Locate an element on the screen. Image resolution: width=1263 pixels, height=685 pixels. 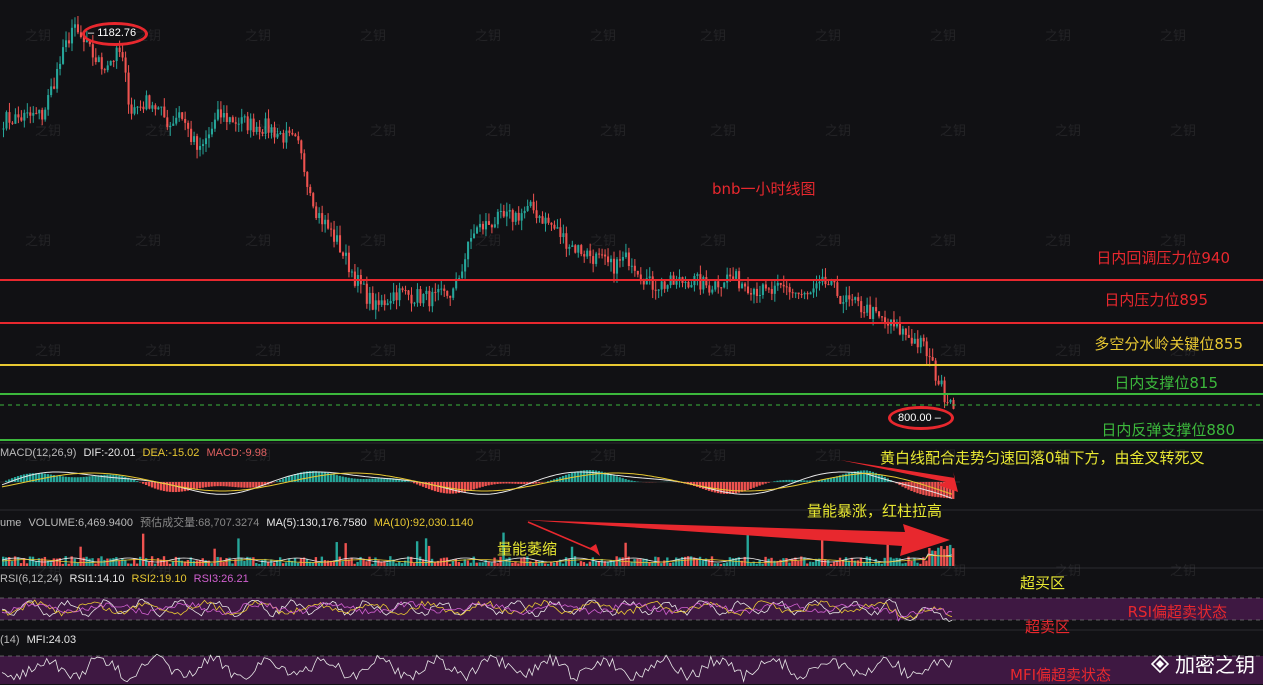
volume-surge-note: 量能暴涨，红柱拉高 is located at coordinates (874, 510).